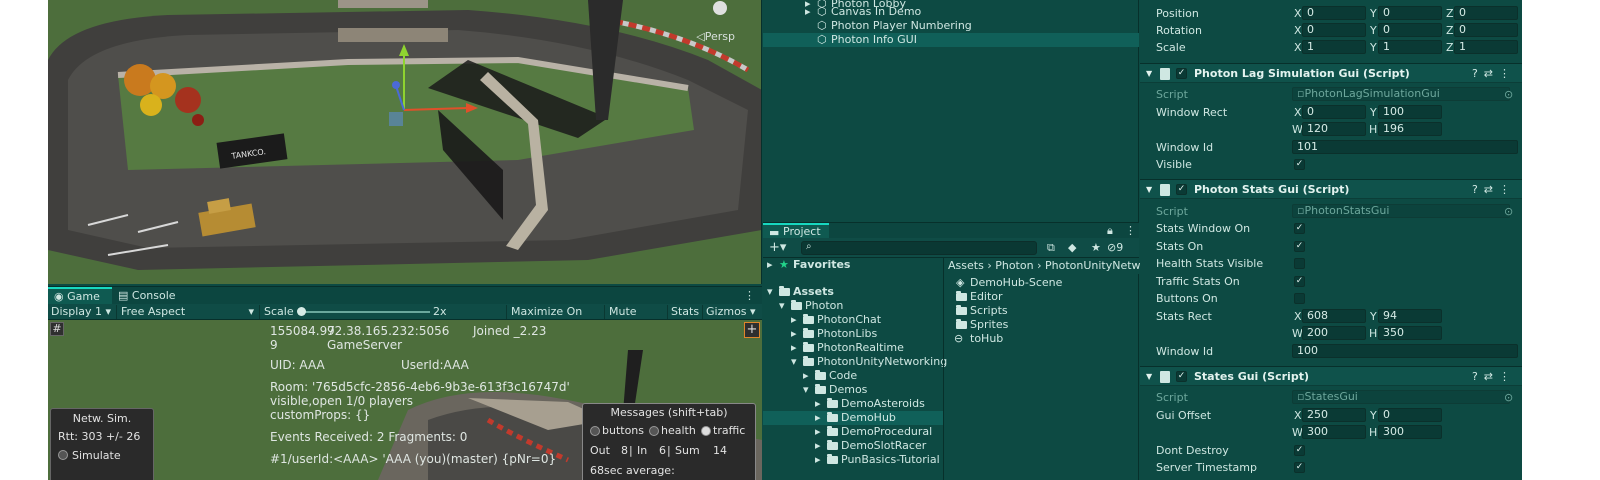 The height and width of the screenshot is (480, 1600). I want to click on position-z-field: 0, so click(1486, 13).